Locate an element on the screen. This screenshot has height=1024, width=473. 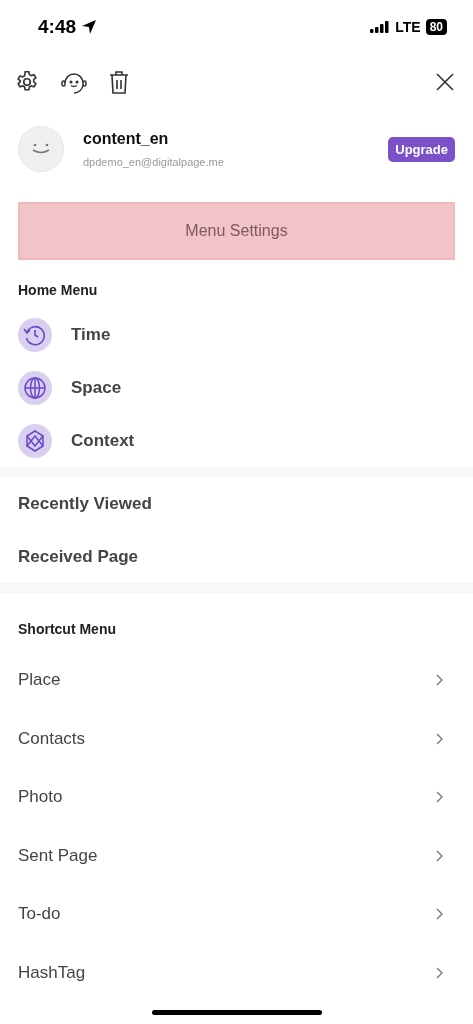
trash-icon is located at coordinates (119, 82).